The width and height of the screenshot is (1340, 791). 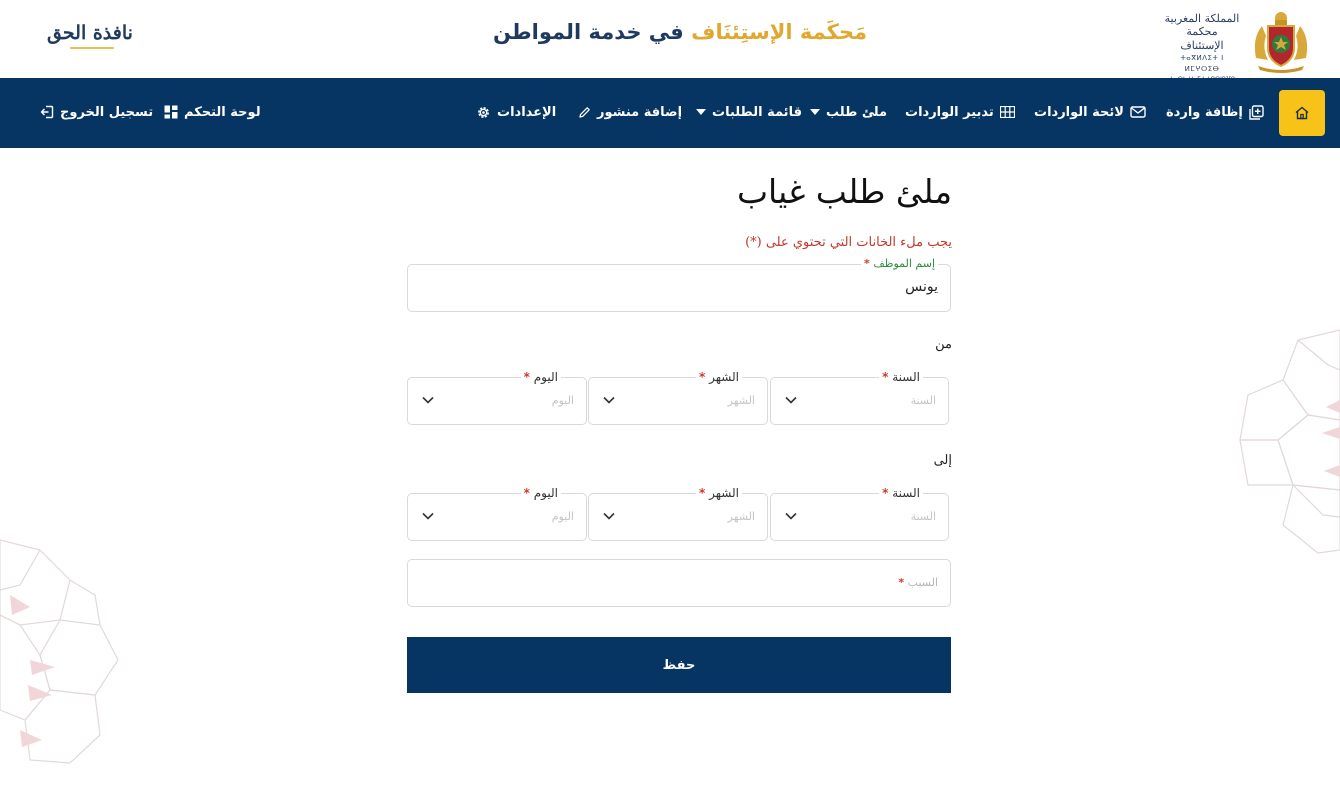 I want to click on nav-add-incoming: إظافة واردة, so click(x=1215, y=112).